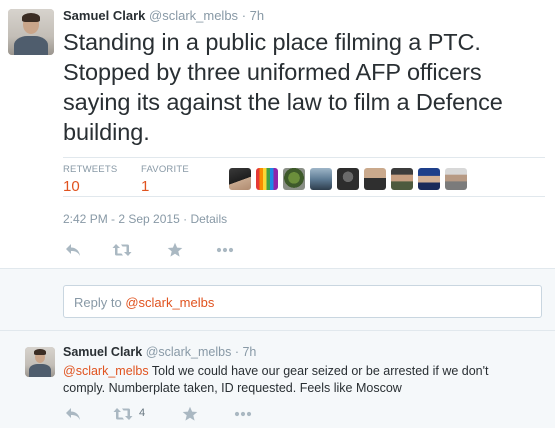 The height and width of the screenshot is (428, 555). What do you see at coordinates (294, 179) in the screenshot?
I see `plant-avatar-icon` at bounding box center [294, 179].